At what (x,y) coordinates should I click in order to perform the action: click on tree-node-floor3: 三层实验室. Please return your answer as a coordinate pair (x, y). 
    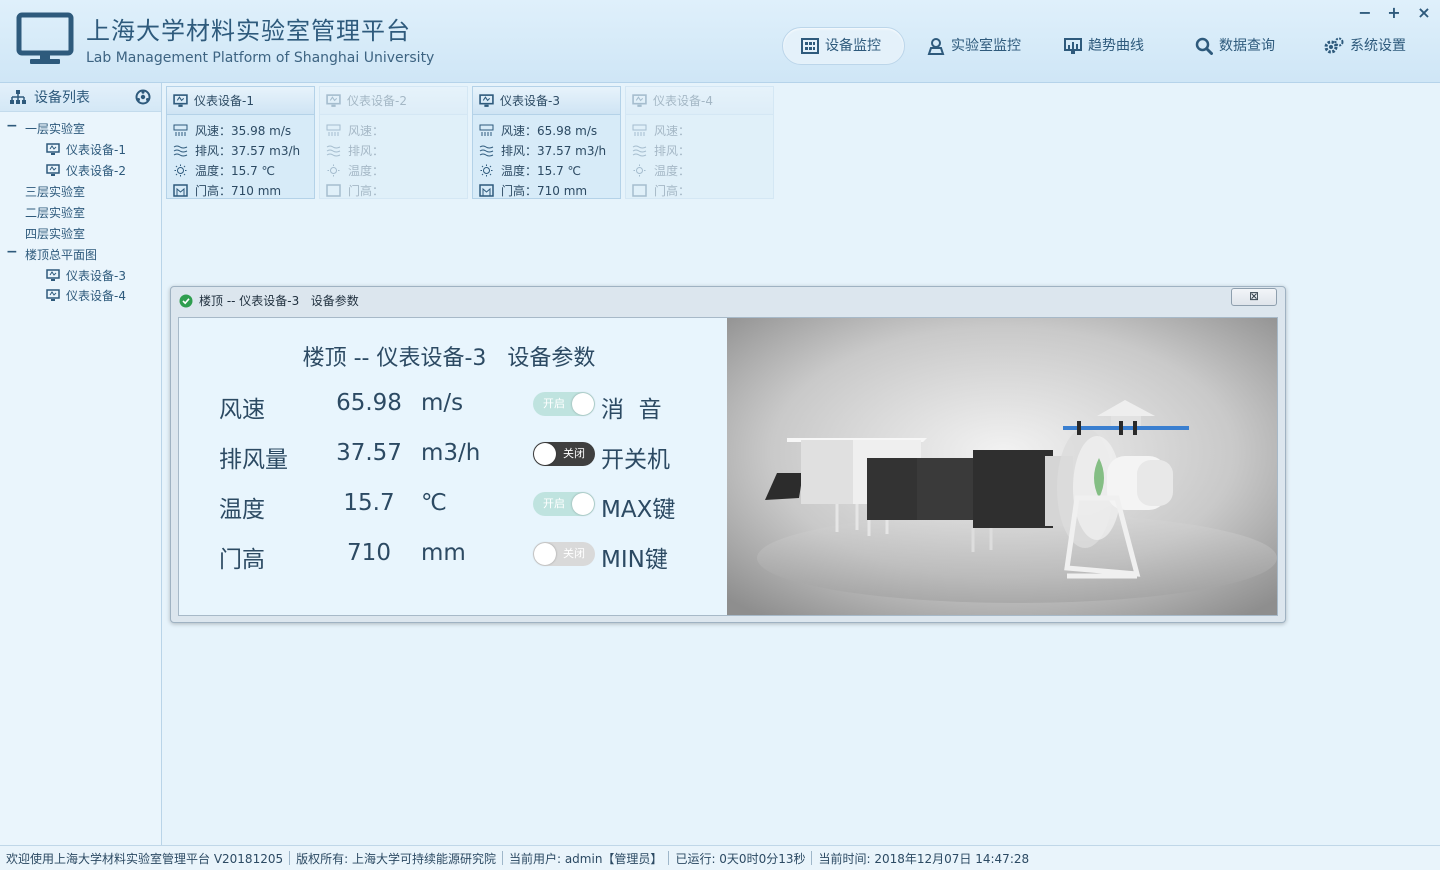
    Looking at the image, I should click on (55, 191).